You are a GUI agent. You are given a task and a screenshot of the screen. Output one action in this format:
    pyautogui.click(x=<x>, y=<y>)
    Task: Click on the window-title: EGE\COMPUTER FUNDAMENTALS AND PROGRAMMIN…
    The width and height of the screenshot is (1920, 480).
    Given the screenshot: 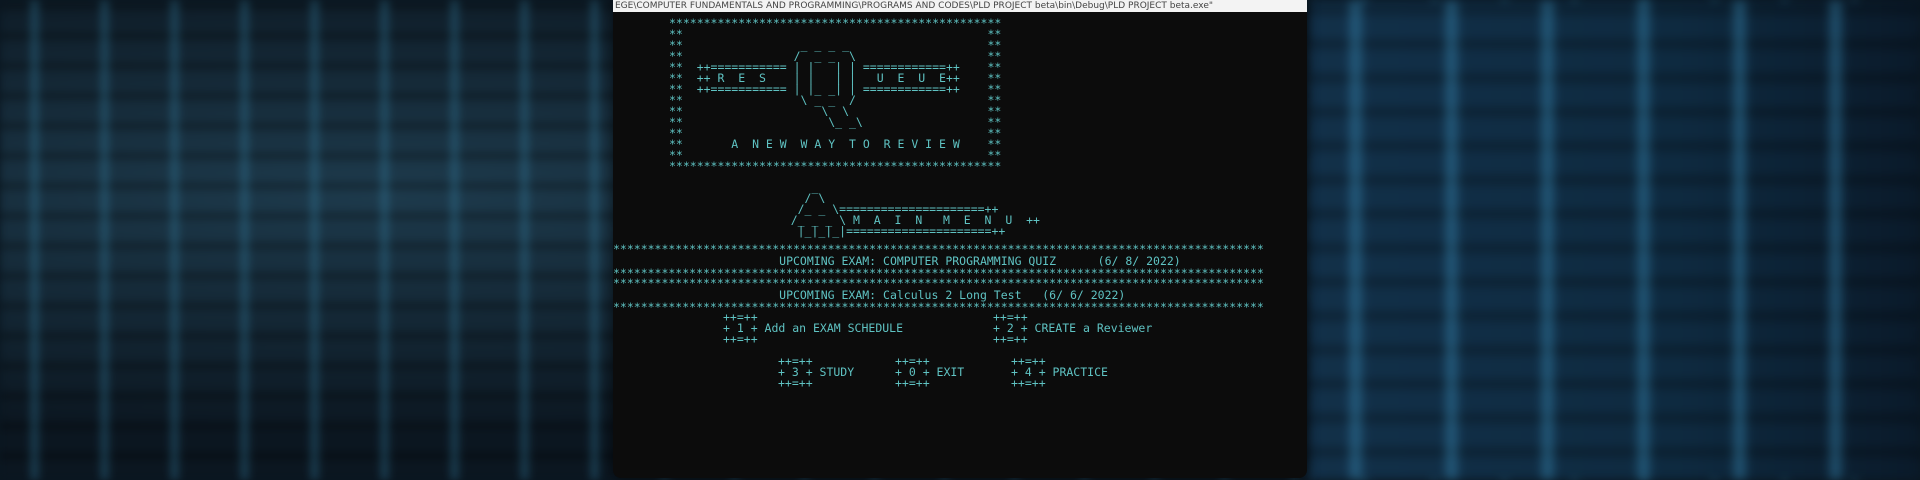 What is the action you would take?
    pyautogui.click(x=960, y=6)
    